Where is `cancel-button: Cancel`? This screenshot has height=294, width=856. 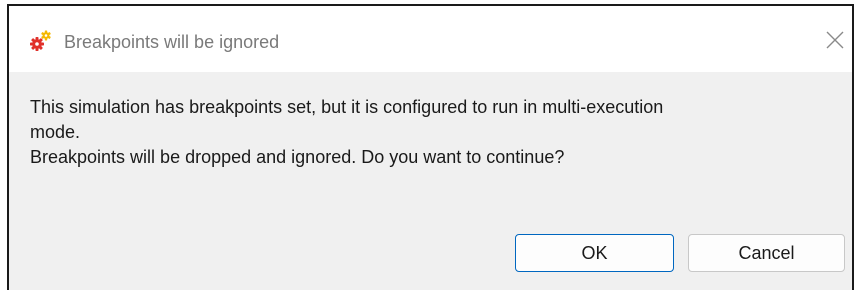 cancel-button: Cancel is located at coordinates (766, 253).